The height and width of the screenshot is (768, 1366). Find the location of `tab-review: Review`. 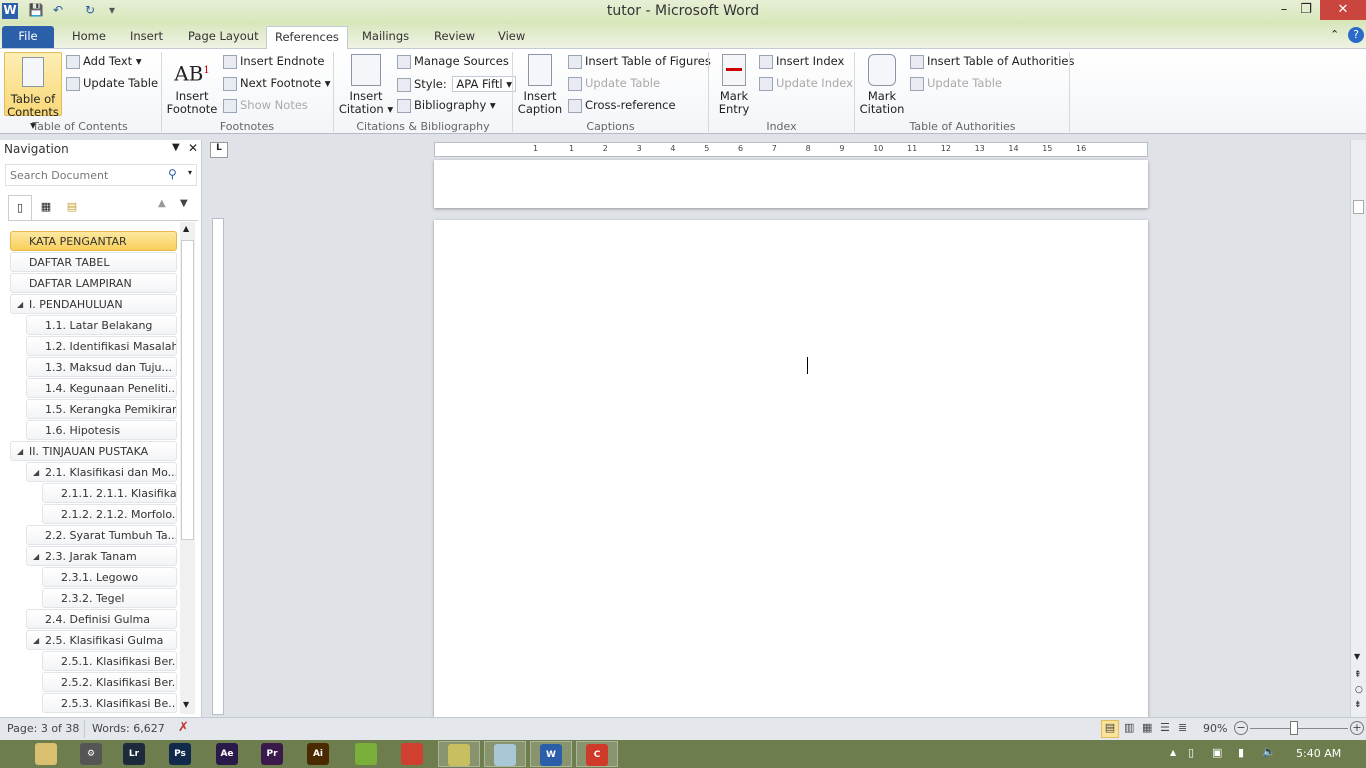

tab-review: Review is located at coordinates (454, 37).